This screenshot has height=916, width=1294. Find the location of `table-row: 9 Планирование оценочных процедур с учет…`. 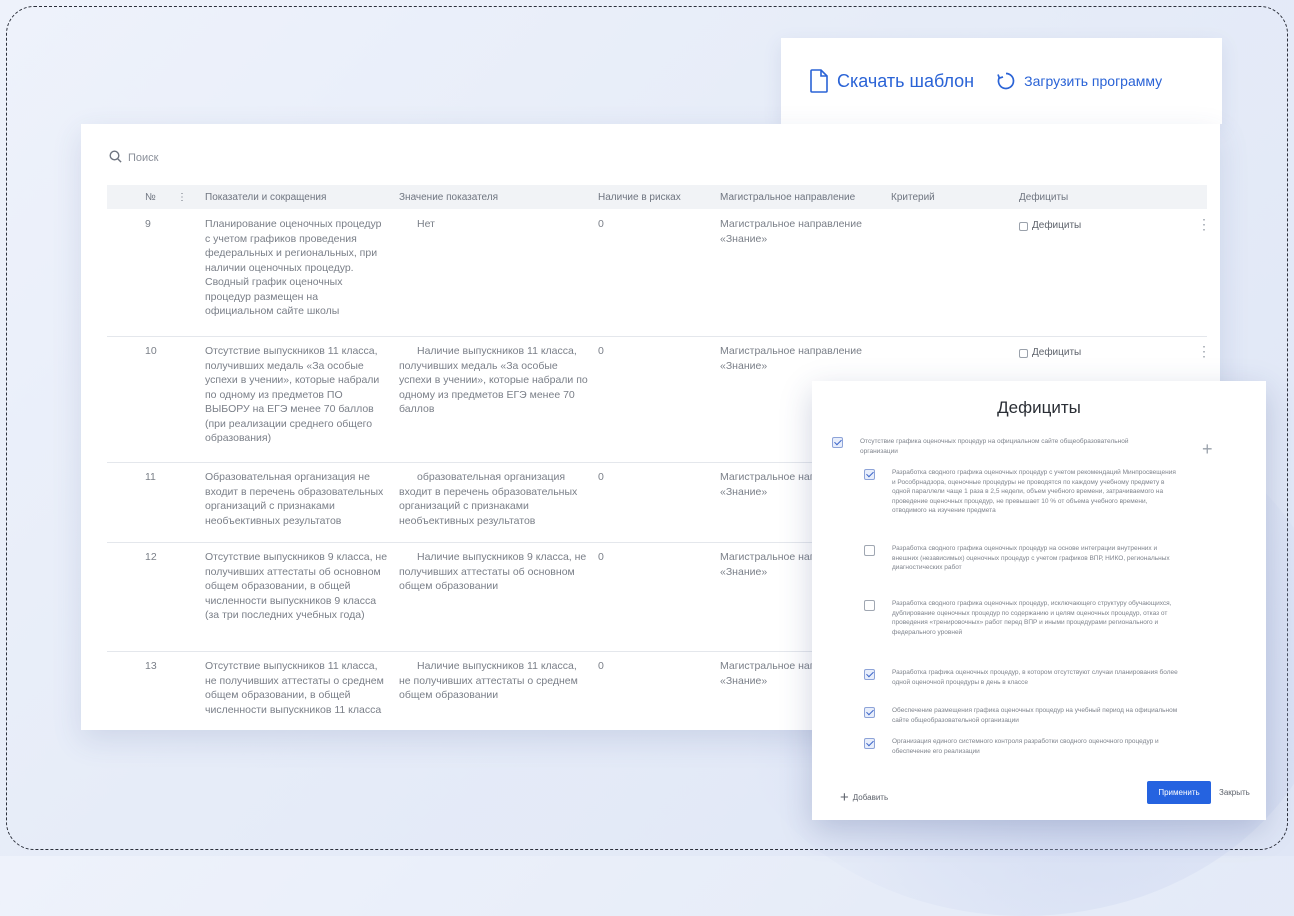

table-row: 9 Планирование оценочных процедур с учет… is located at coordinates (659, 273).